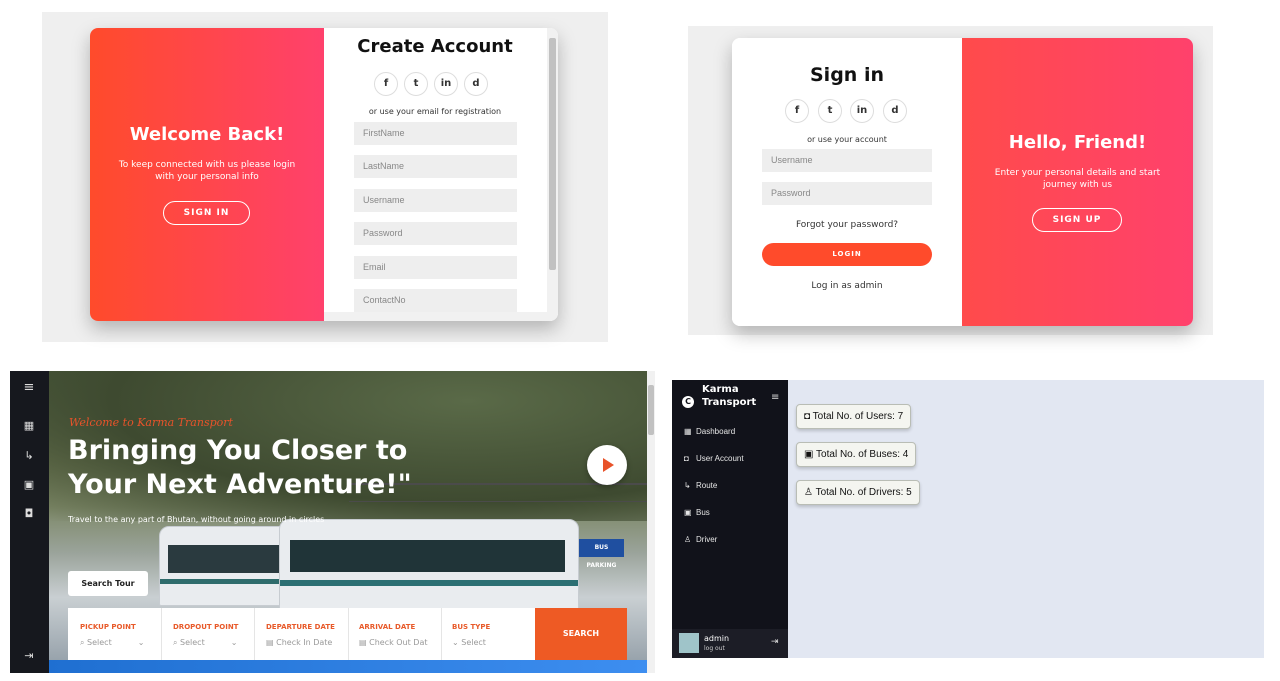  What do you see at coordinates (240, 484) in the screenshot?
I see `headline-line2: Your Next Adventure!"` at bounding box center [240, 484].